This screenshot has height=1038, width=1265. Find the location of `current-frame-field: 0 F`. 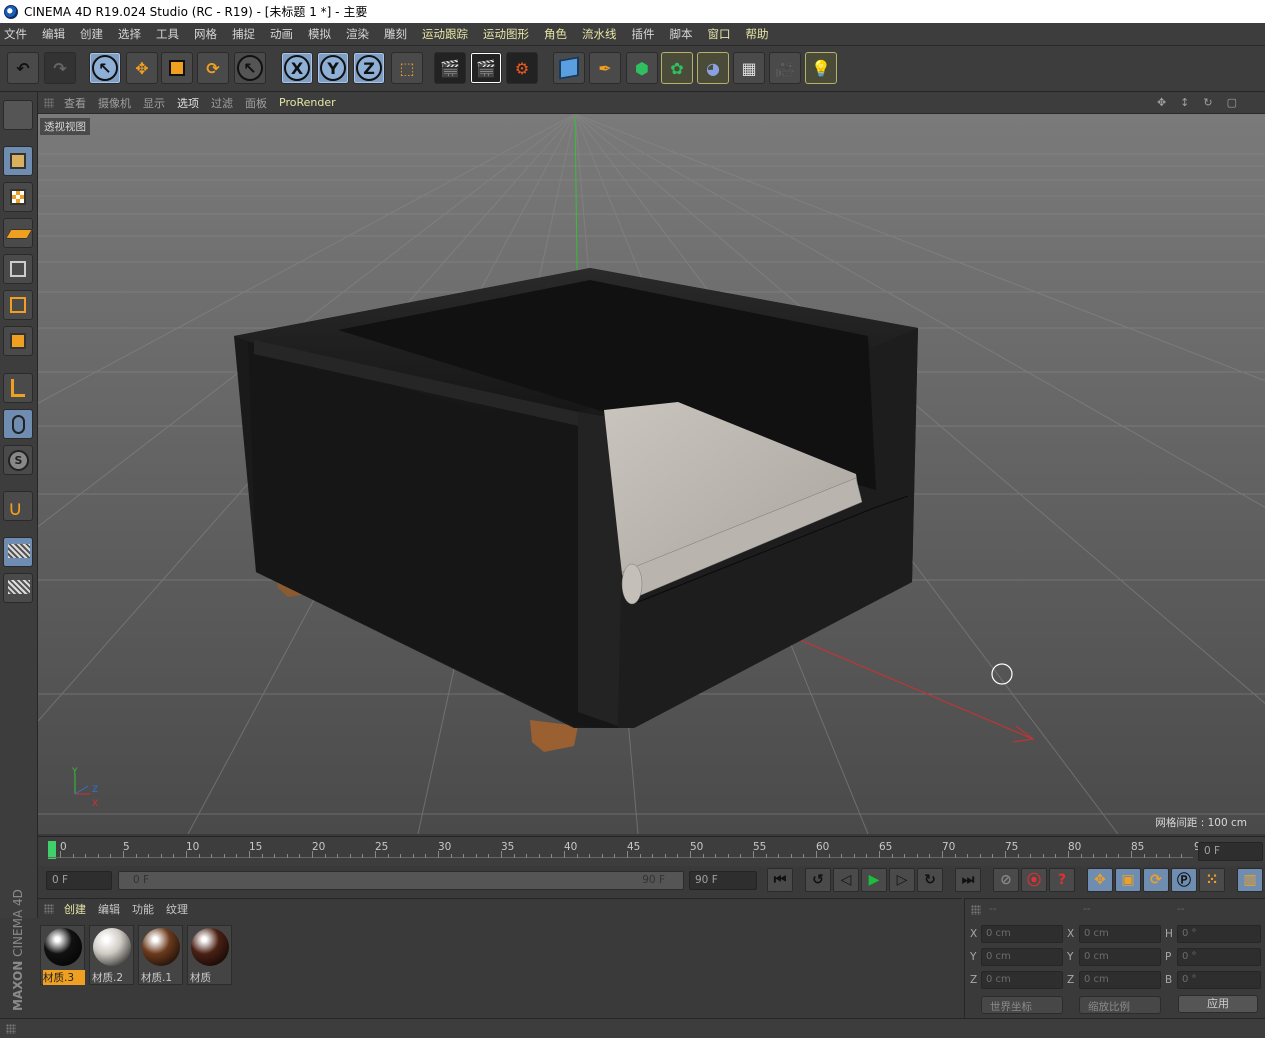

current-frame-field: 0 F is located at coordinates (79, 880).